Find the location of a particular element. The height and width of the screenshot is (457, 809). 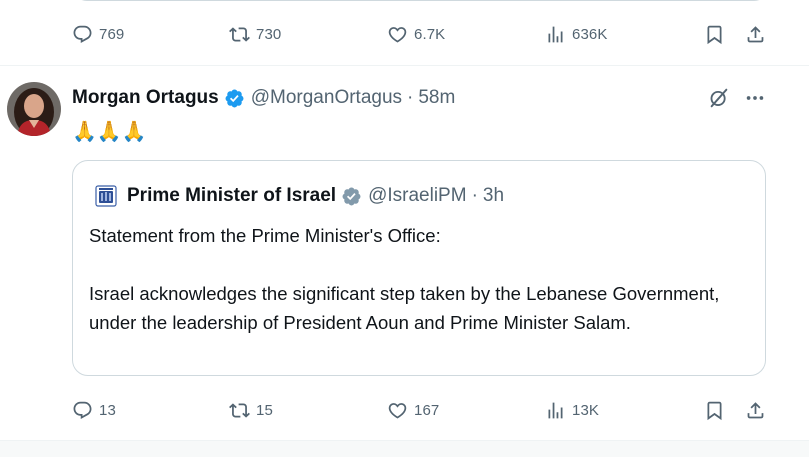

view-count: 13K is located at coordinates (585, 410).